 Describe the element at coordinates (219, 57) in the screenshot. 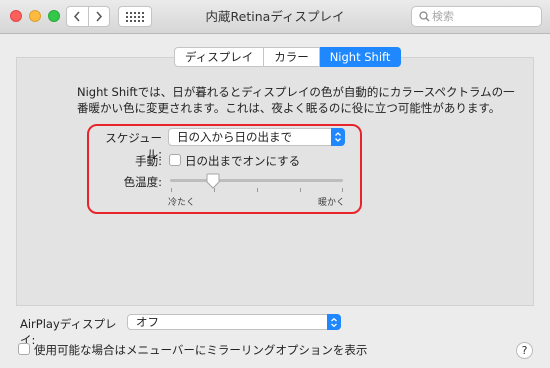

I see `tab-display: ディスプレイ` at that location.